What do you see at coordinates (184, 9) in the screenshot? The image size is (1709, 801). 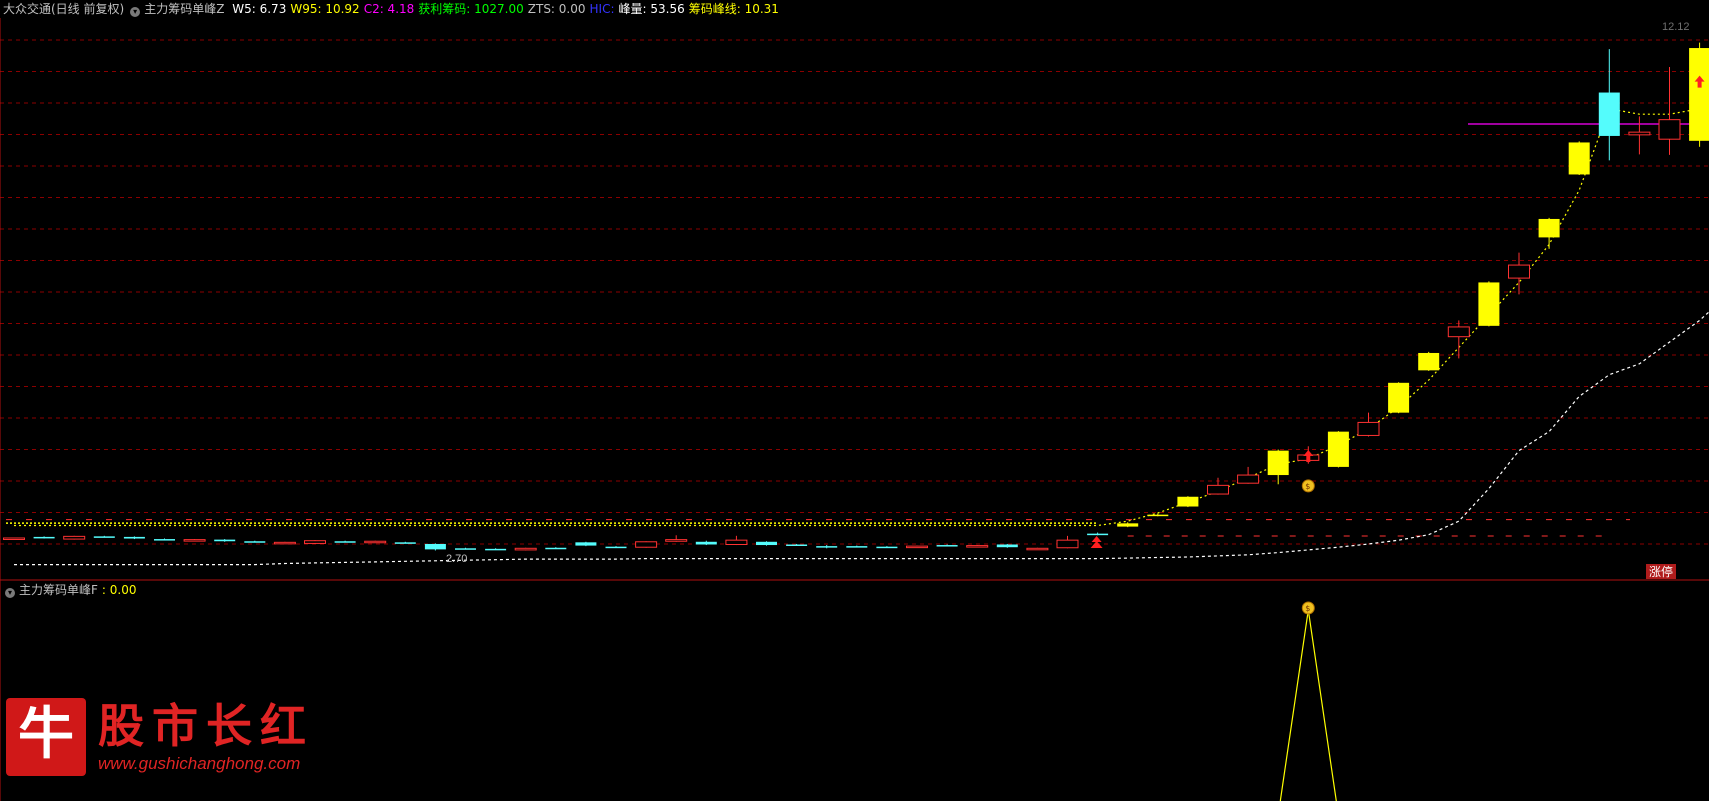 I see `indicator-name: 主力筹码单峰Z` at bounding box center [184, 9].